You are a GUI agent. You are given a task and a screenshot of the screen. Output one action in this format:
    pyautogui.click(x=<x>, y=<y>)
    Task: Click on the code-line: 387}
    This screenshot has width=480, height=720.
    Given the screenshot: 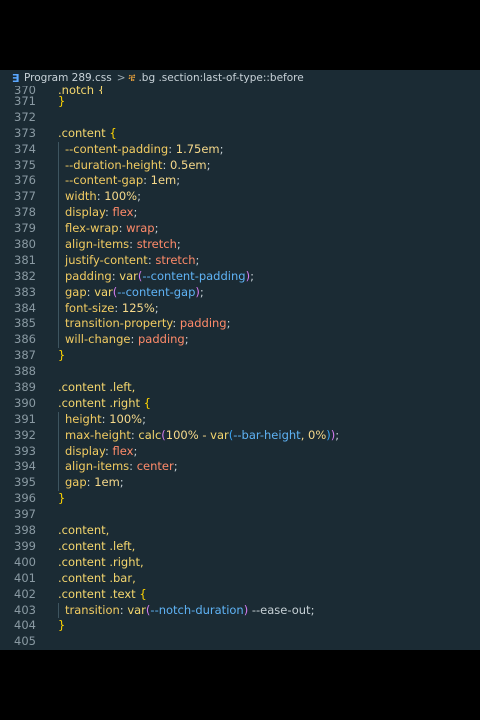 What is the action you would take?
    pyautogui.click(x=240, y=356)
    